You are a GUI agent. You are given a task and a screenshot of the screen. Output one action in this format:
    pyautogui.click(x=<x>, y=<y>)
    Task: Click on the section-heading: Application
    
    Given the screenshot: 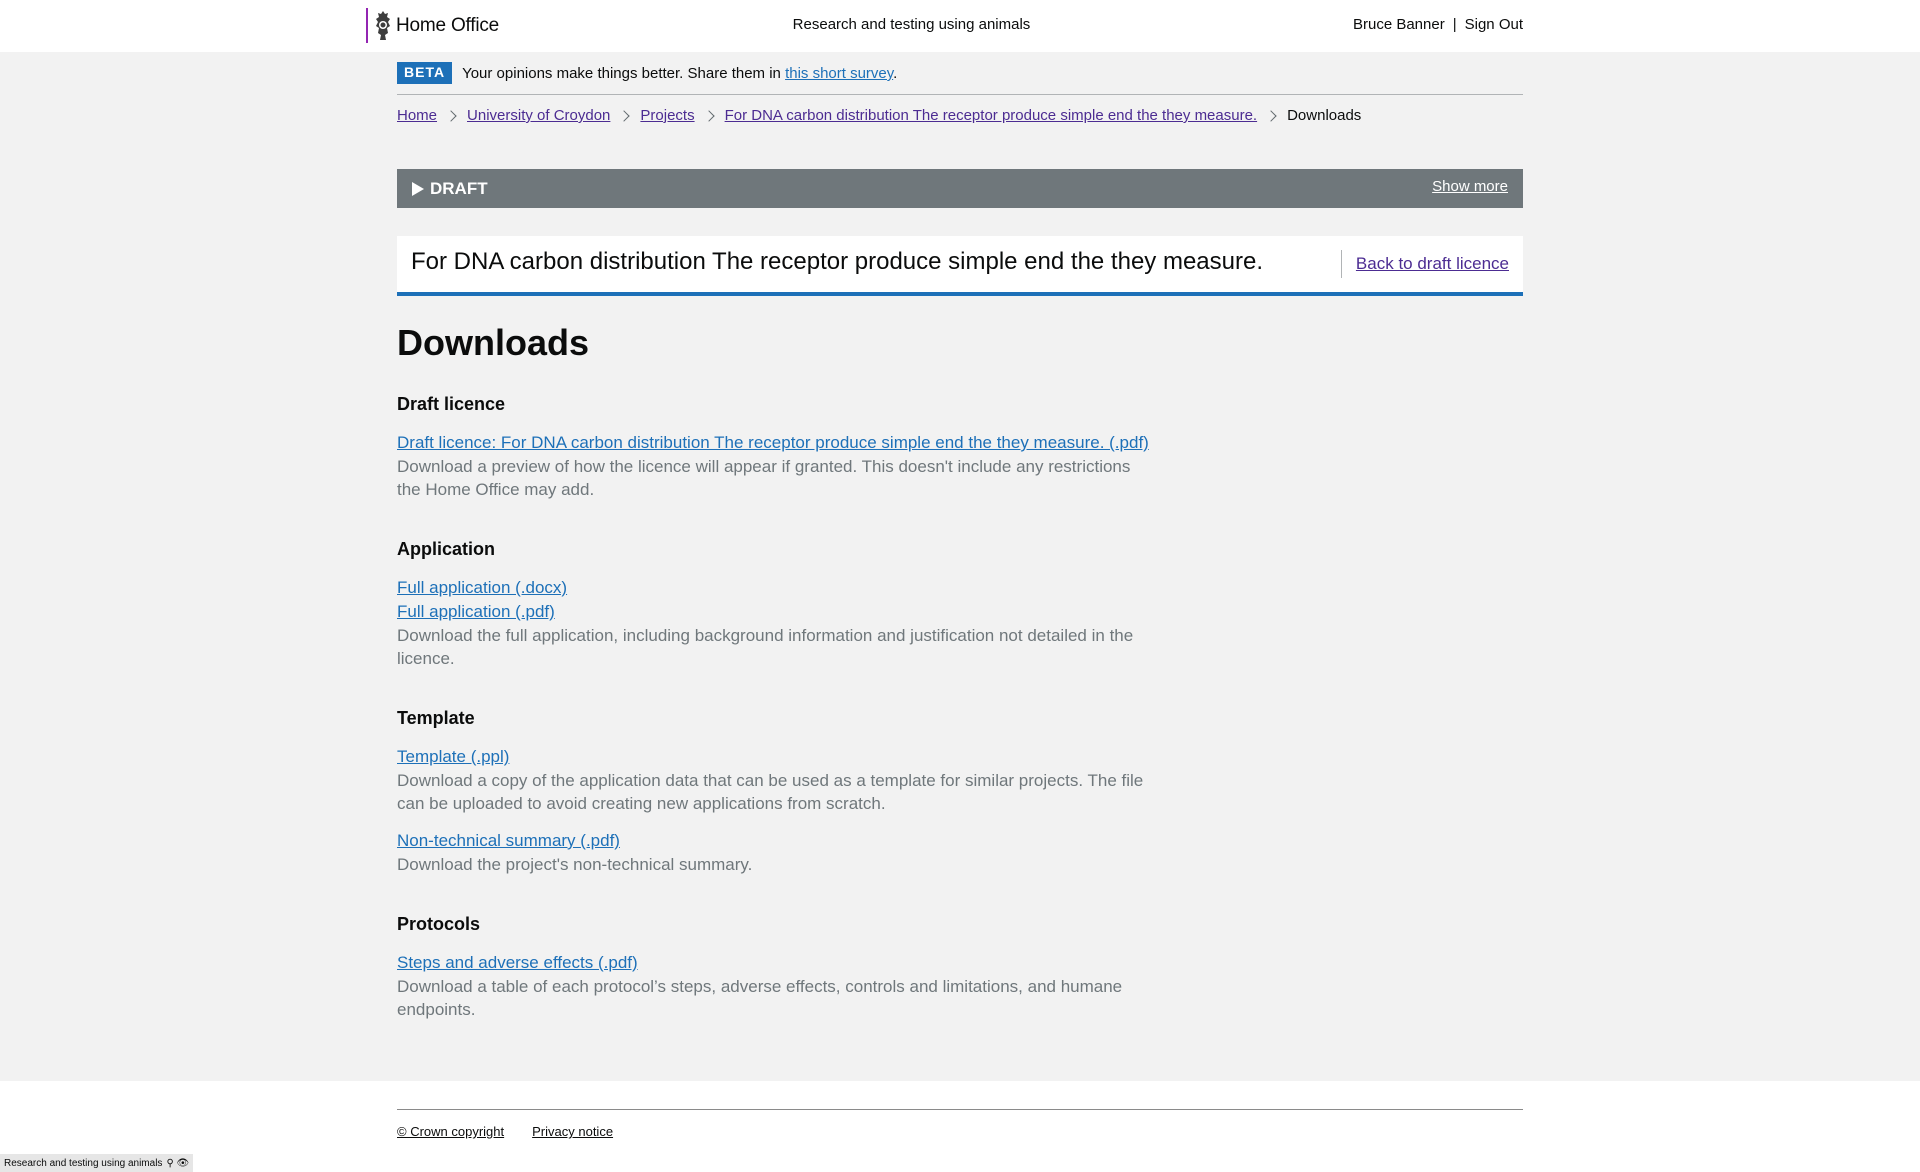 What is the action you would take?
    pyautogui.click(x=446, y=549)
    